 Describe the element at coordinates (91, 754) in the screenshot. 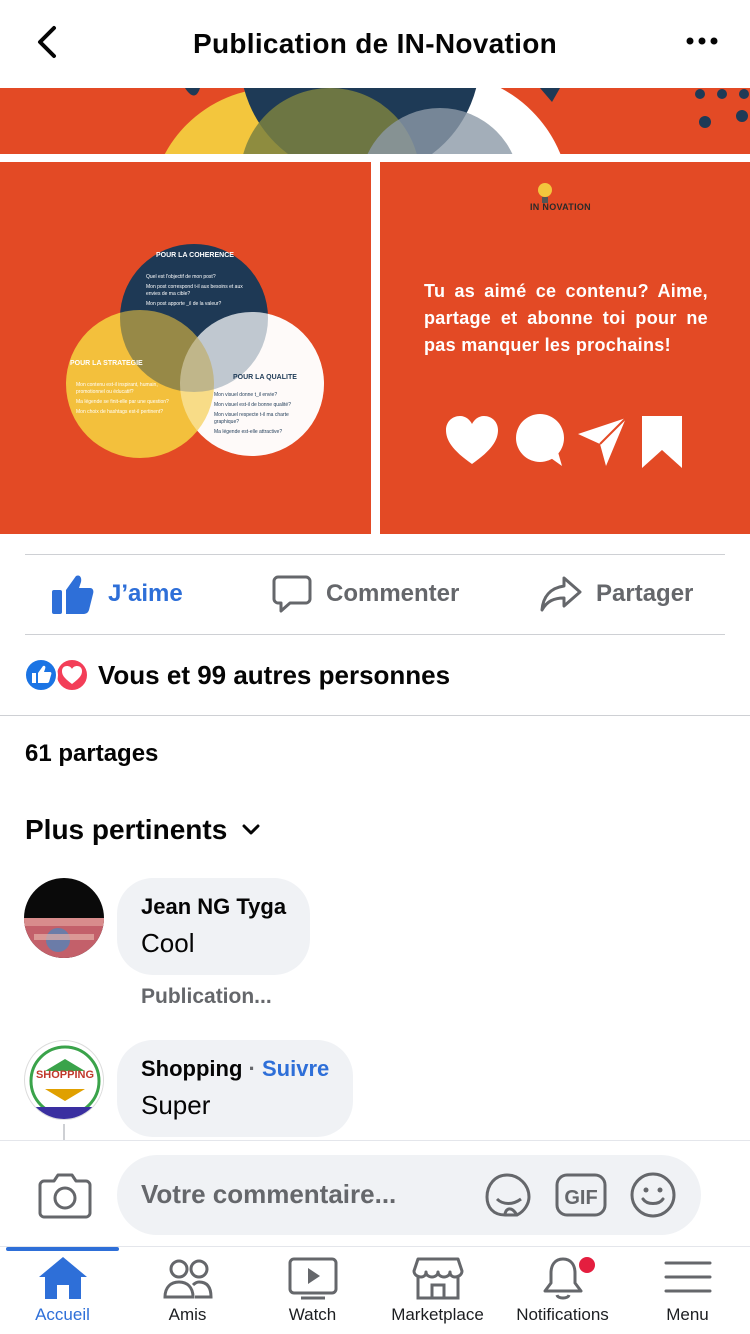

I see `shares-count: 61 partages` at that location.